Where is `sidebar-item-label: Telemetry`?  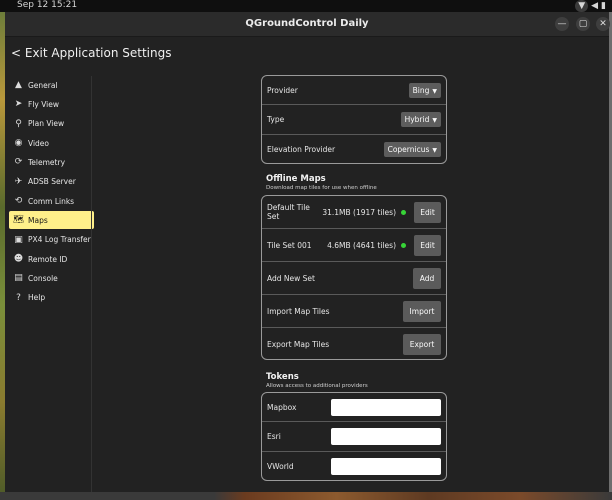 sidebar-item-label: Telemetry is located at coordinates (47, 162).